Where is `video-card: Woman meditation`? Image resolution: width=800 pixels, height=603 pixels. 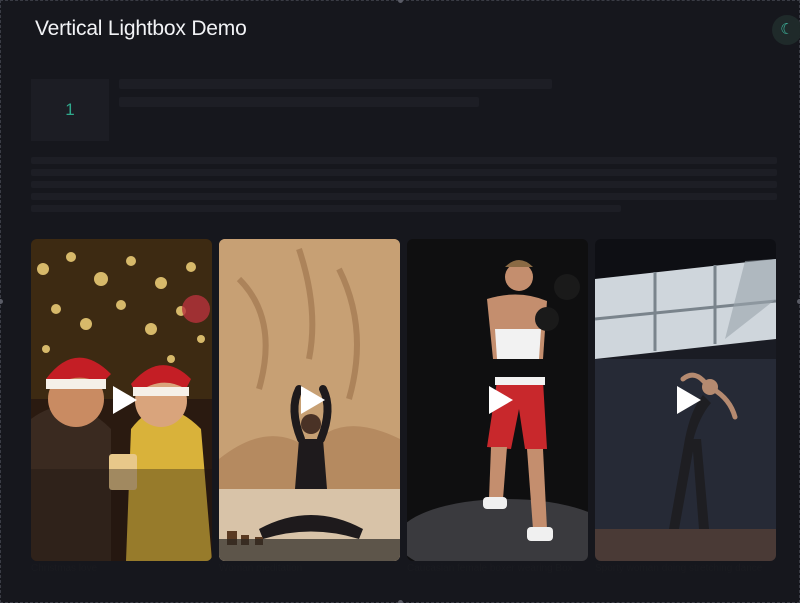 video-card: Woman meditation is located at coordinates (309, 406).